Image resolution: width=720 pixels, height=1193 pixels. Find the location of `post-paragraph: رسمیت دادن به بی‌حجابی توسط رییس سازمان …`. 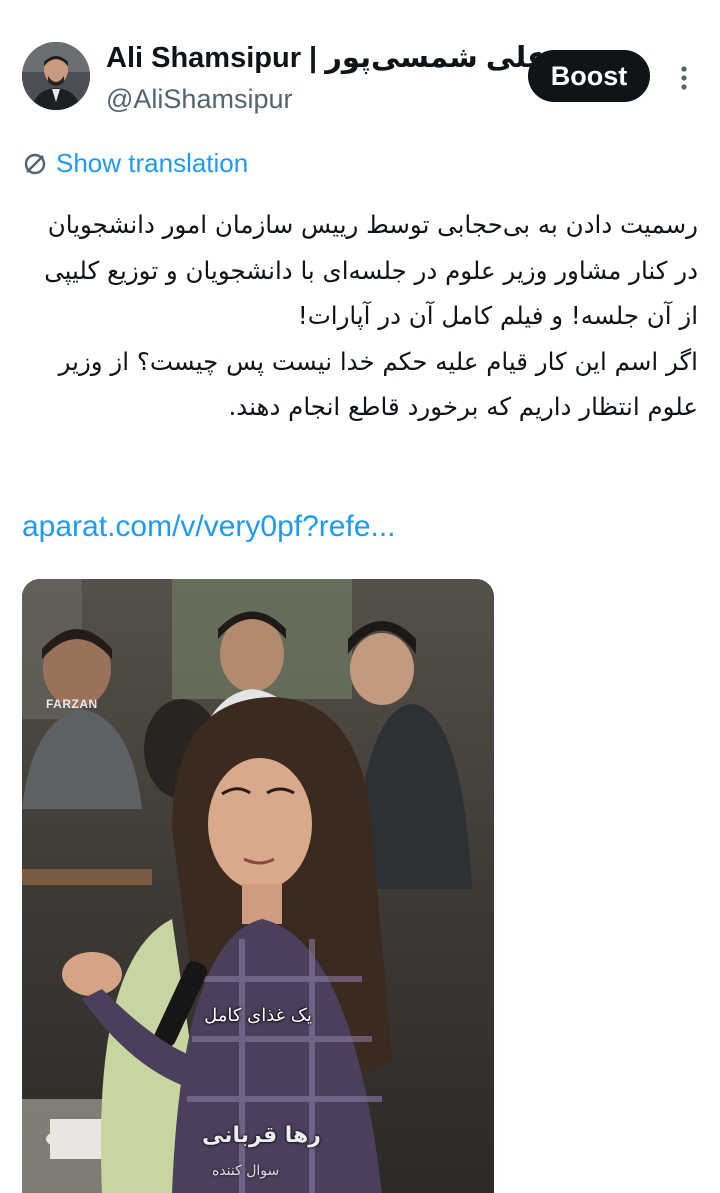

post-paragraph: رسمیت دادن به بی‌حجابی توسط رییس سازمان … is located at coordinates (371, 270).